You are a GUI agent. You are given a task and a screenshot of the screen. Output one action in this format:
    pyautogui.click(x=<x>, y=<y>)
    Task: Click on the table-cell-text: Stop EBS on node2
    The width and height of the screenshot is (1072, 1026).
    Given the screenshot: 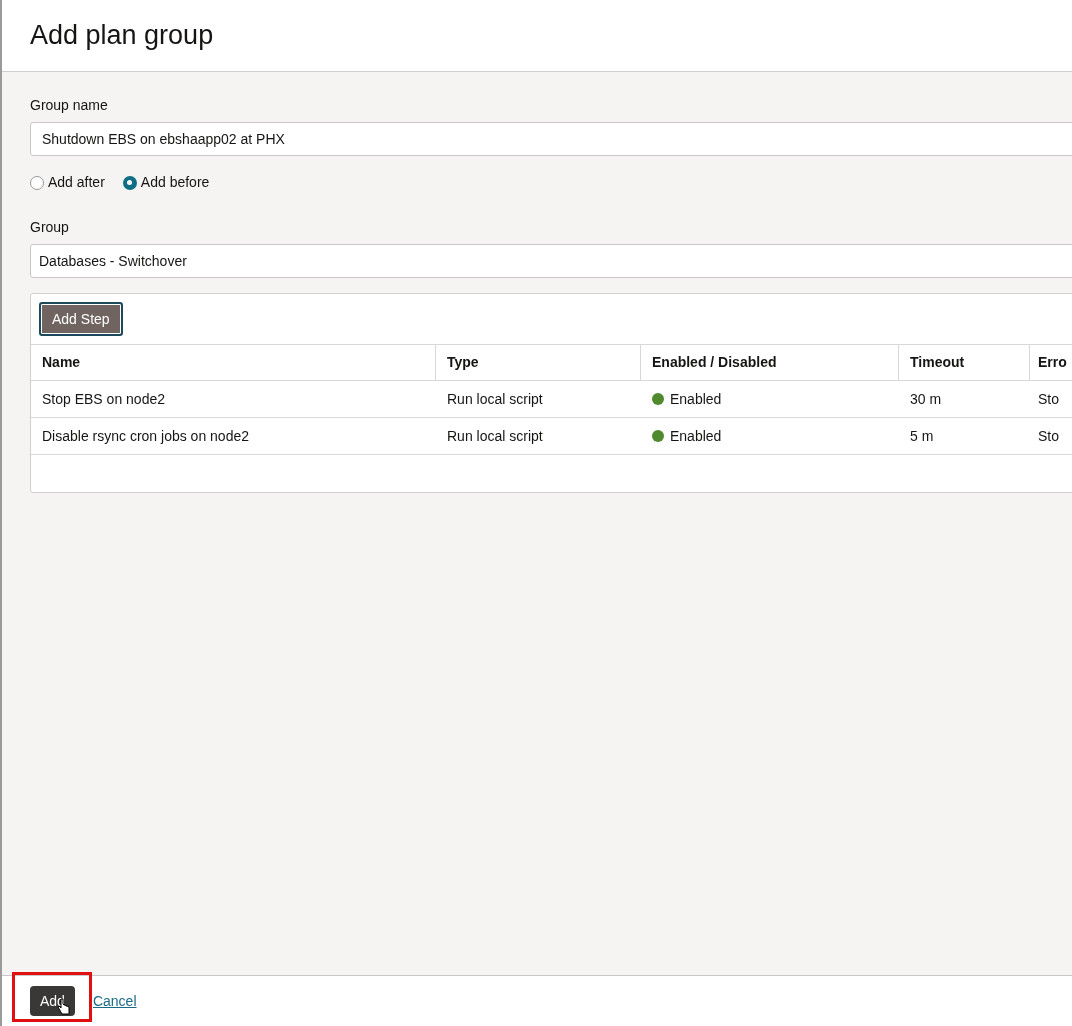 What is the action you would take?
    pyautogui.click(x=103, y=399)
    